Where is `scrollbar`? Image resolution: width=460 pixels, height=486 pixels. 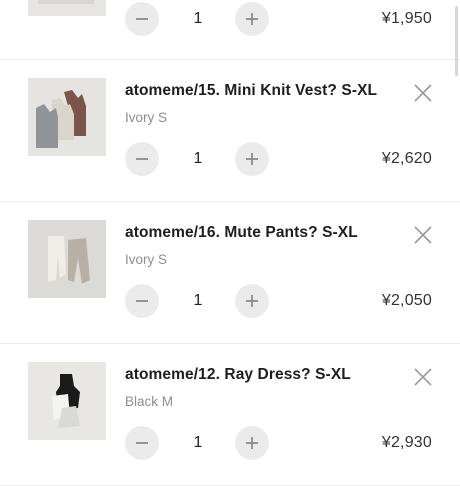
scrollbar is located at coordinates (456, 41).